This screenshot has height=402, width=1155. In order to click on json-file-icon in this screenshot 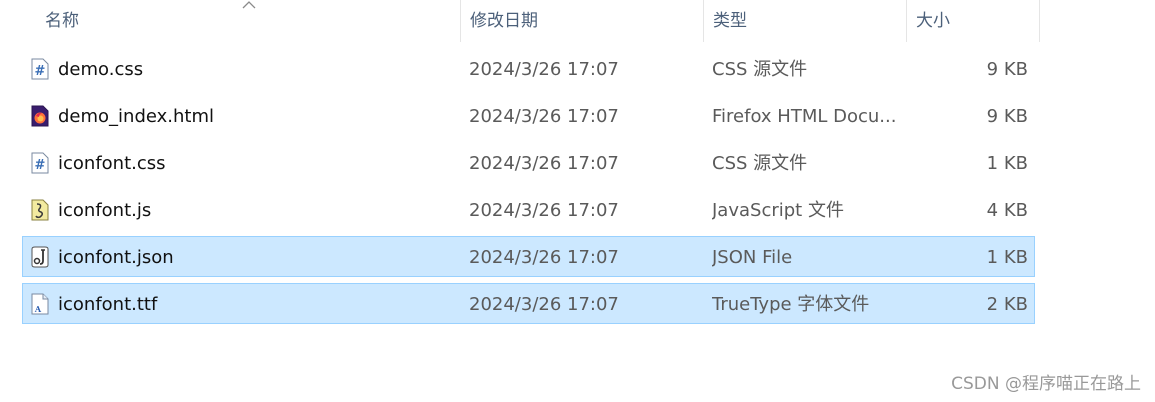, I will do `click(40, 257)`.